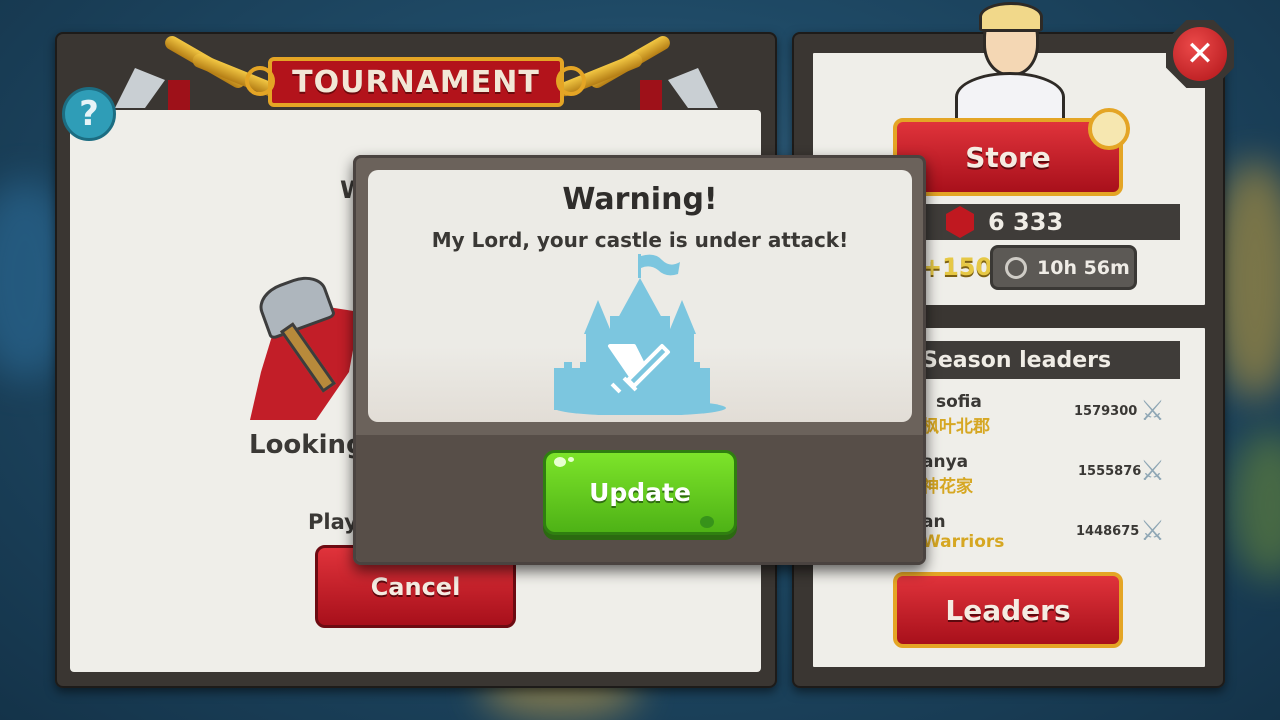 This screenshot has height=720, width=1280. What do you see at coordinates (415, 586) in the screenshot?
I see `cancel-label: Cancel` at bounding box center [415, 586].